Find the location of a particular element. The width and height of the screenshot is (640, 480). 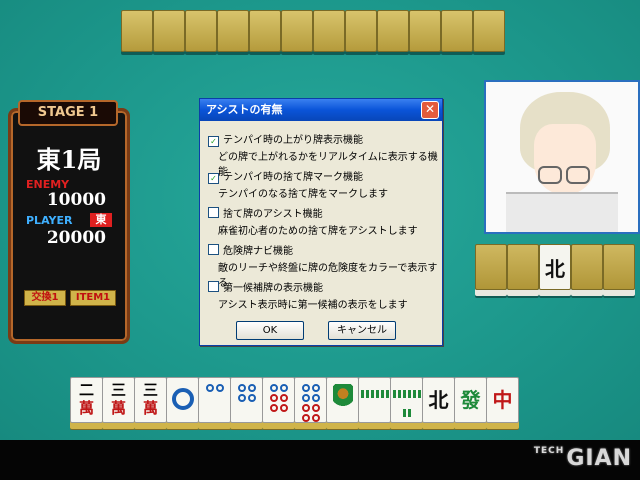

hand-tile: 北 is located at coordinates (438, 400).